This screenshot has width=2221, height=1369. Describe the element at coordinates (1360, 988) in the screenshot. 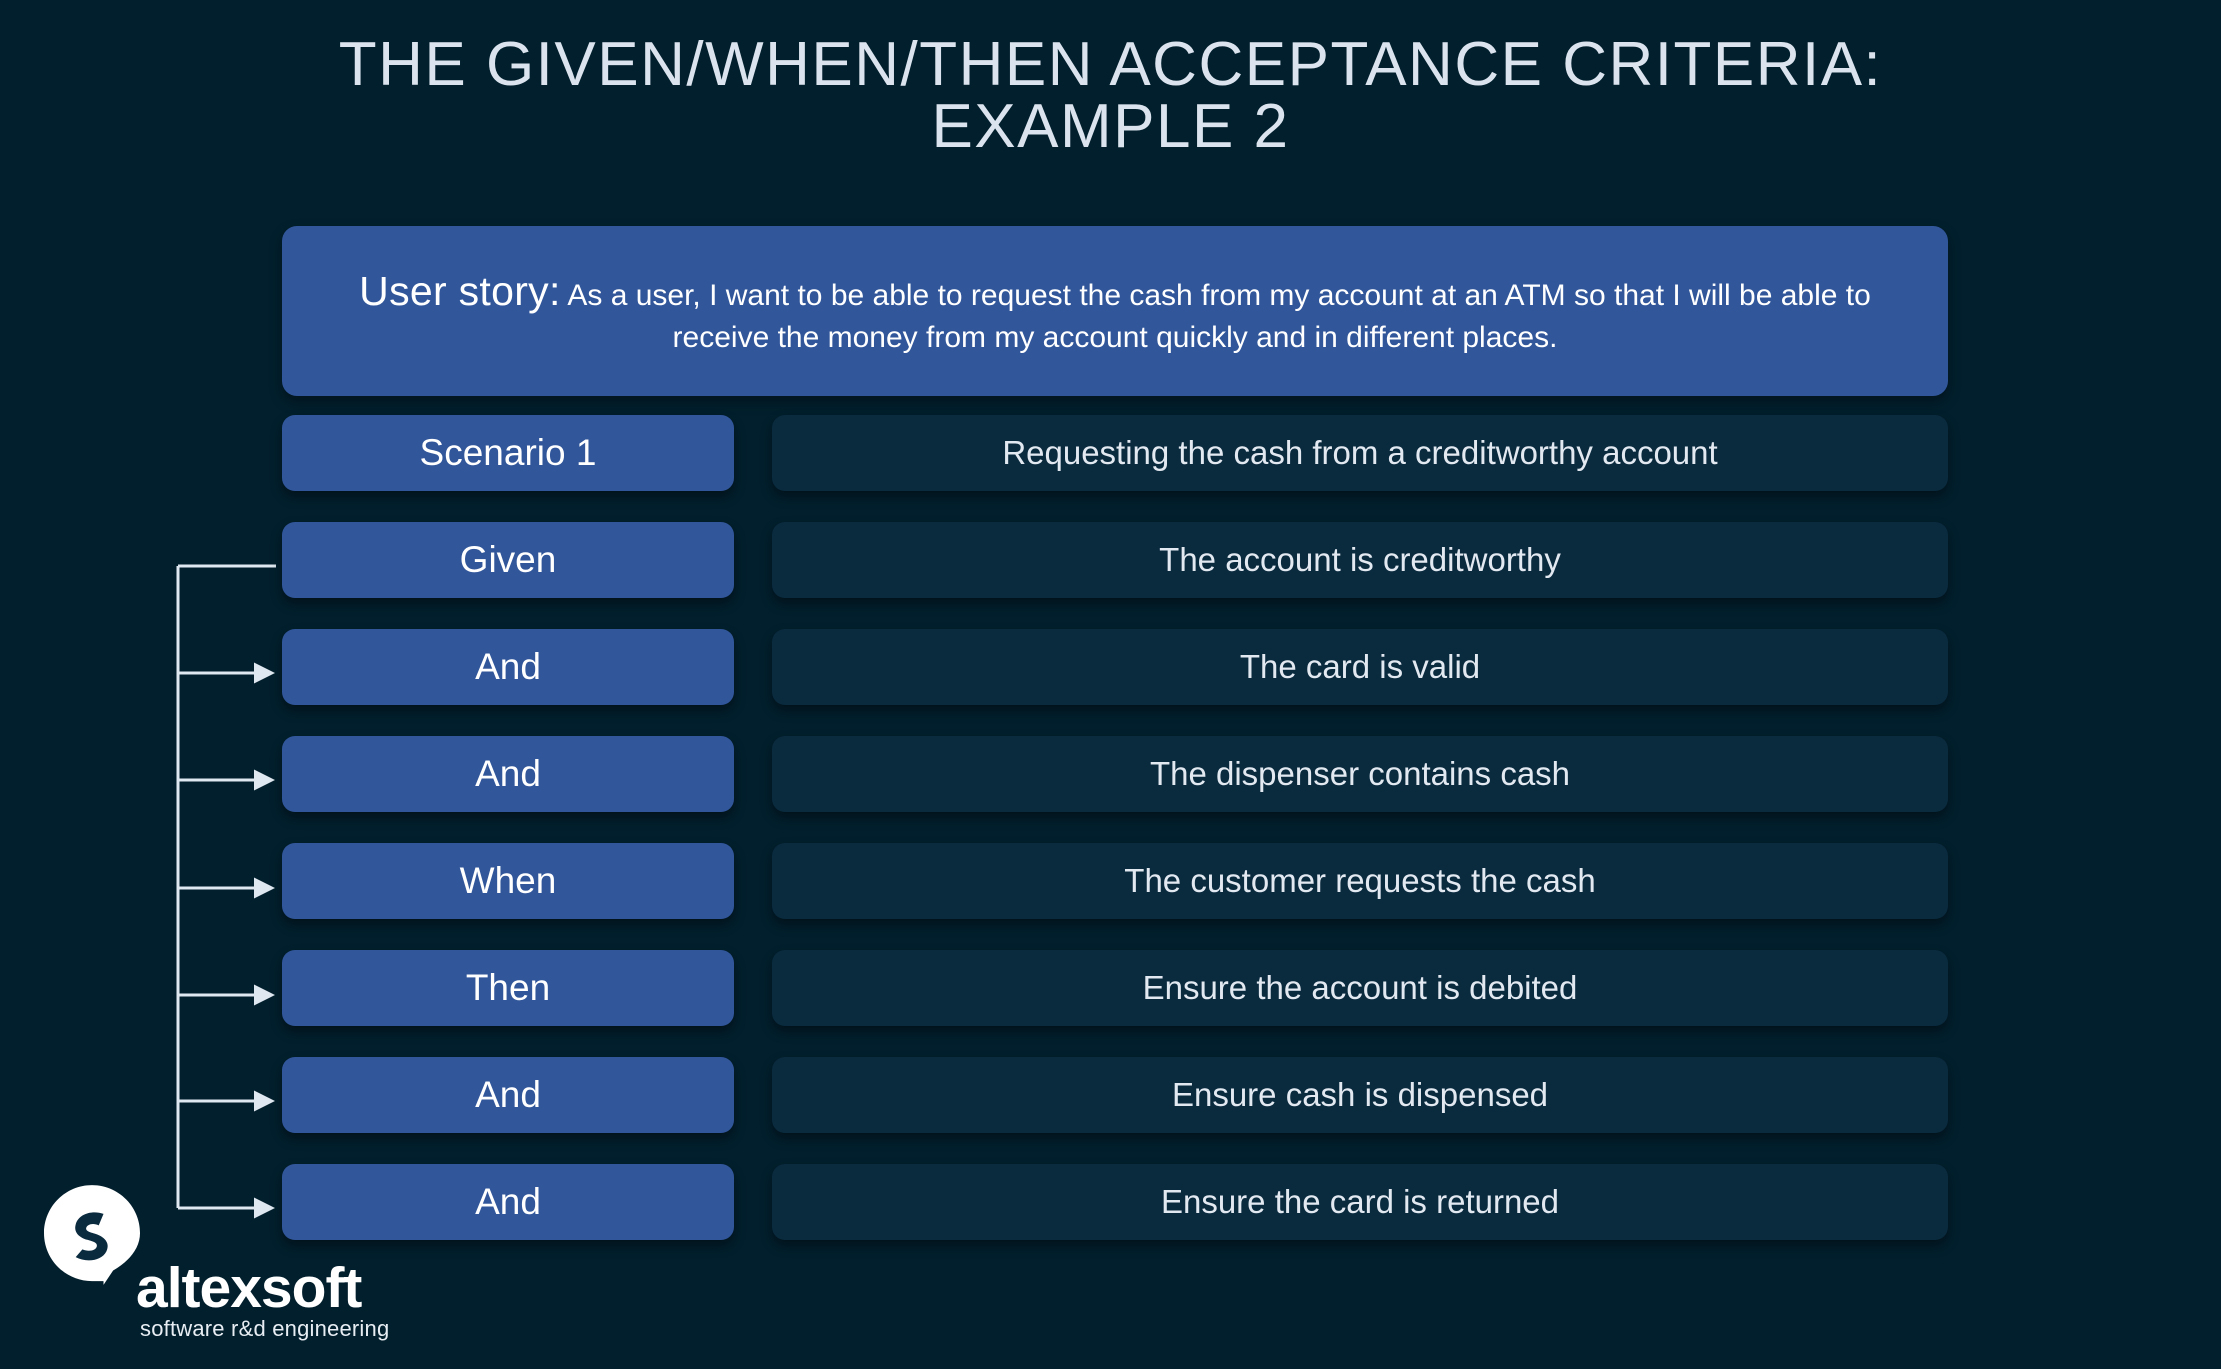

I see `row-text-then: Ensure the account is debited` at that location.